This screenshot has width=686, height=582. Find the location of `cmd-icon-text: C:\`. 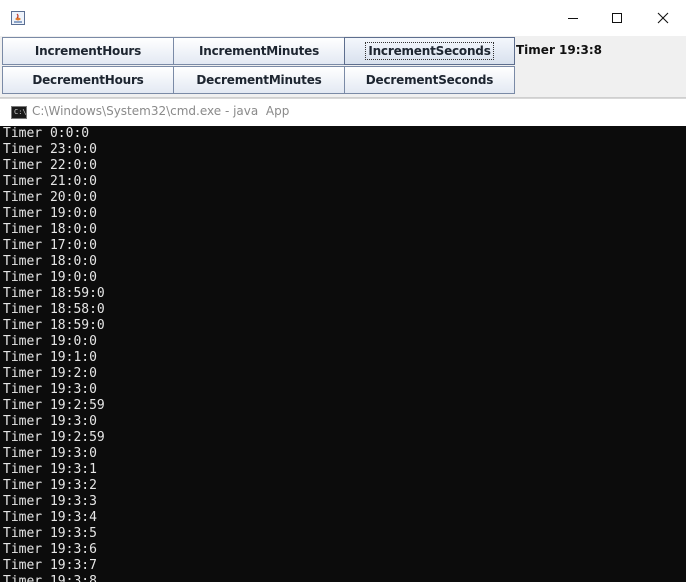

cmd-icon-text: C:\ is located at coordinates (20, 112).